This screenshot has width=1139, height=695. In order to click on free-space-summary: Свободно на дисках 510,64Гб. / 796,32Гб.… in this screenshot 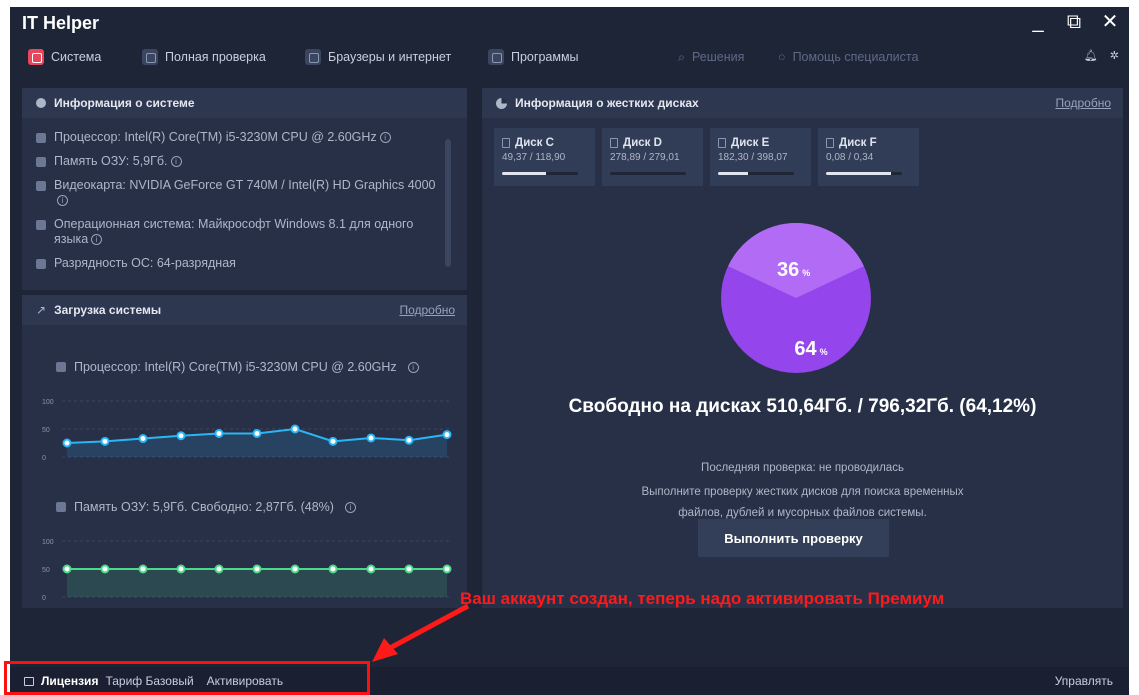, I will do `click(802, 406)`.